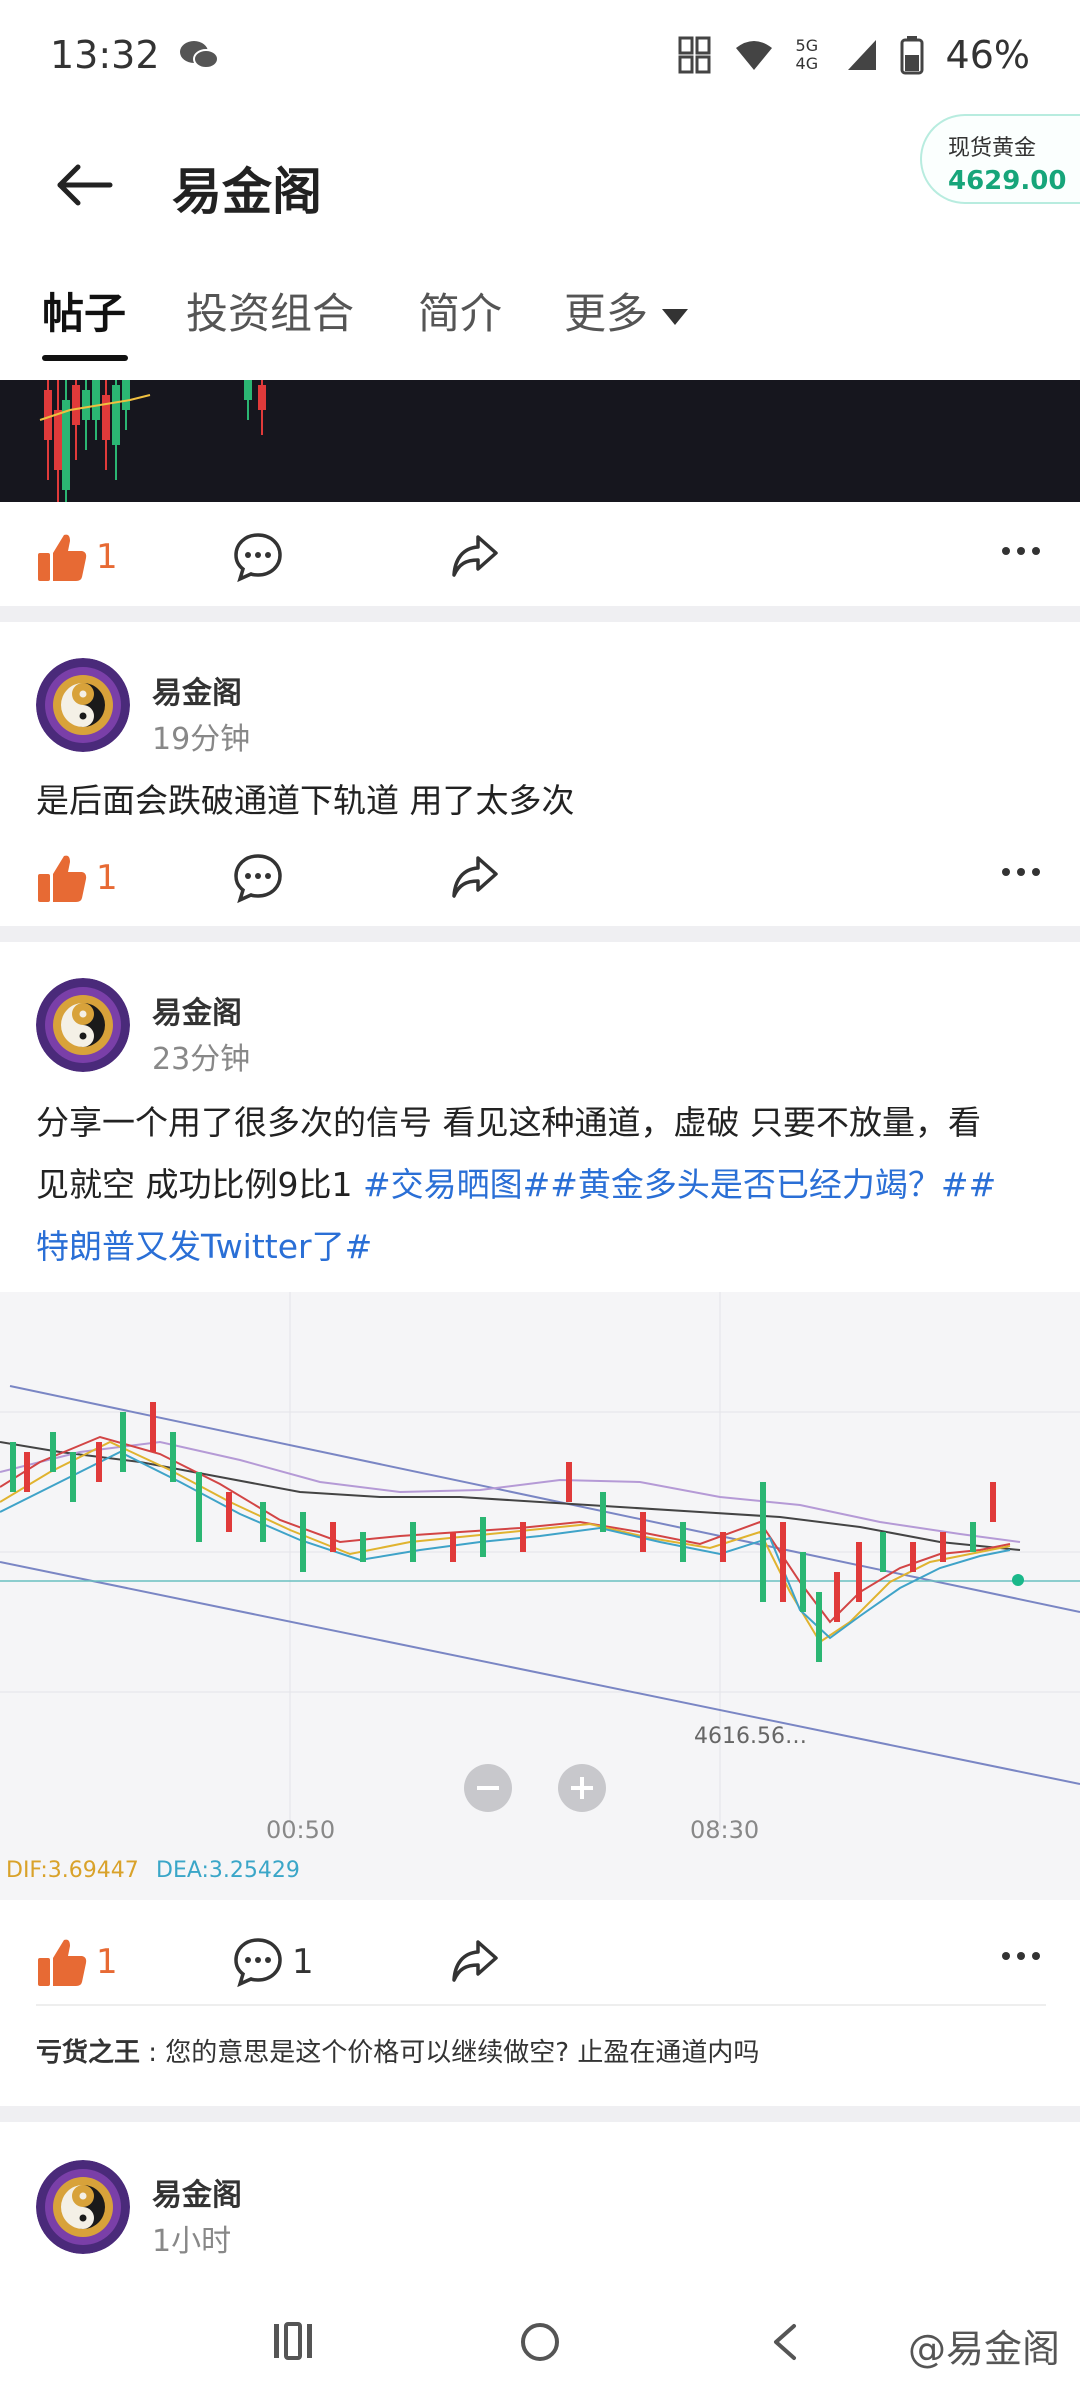 The width and height of the screenshot is (1080, 2400). What do you see at coordinates (807, 54) in the screenshot?
I see `network-label: 5G 4G` at bounding box center [807, 54].